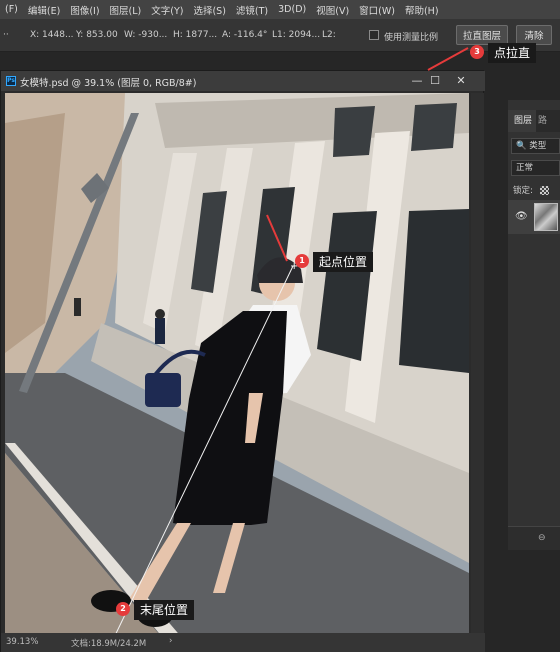  Describe the element at coordinates (523, 191) in the screenshot. I see `lock-label: 锁定:` at that location.